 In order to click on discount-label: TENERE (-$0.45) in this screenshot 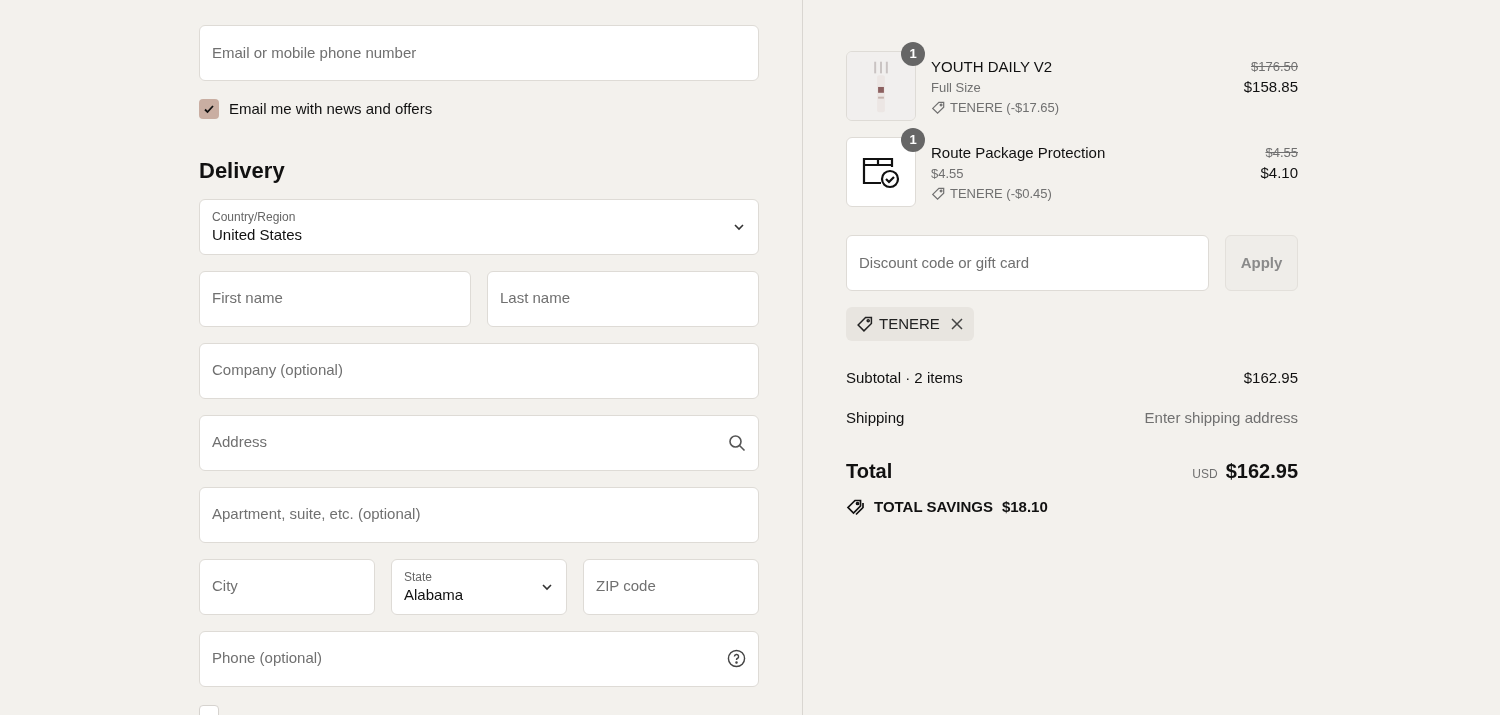, I will do `click(1001, 194)`.